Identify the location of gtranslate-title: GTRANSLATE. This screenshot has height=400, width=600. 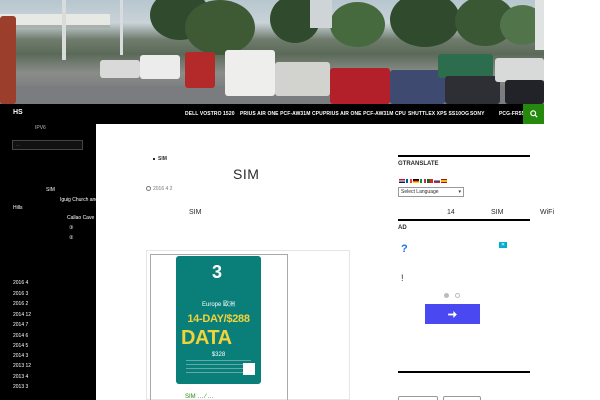
(418, 164).